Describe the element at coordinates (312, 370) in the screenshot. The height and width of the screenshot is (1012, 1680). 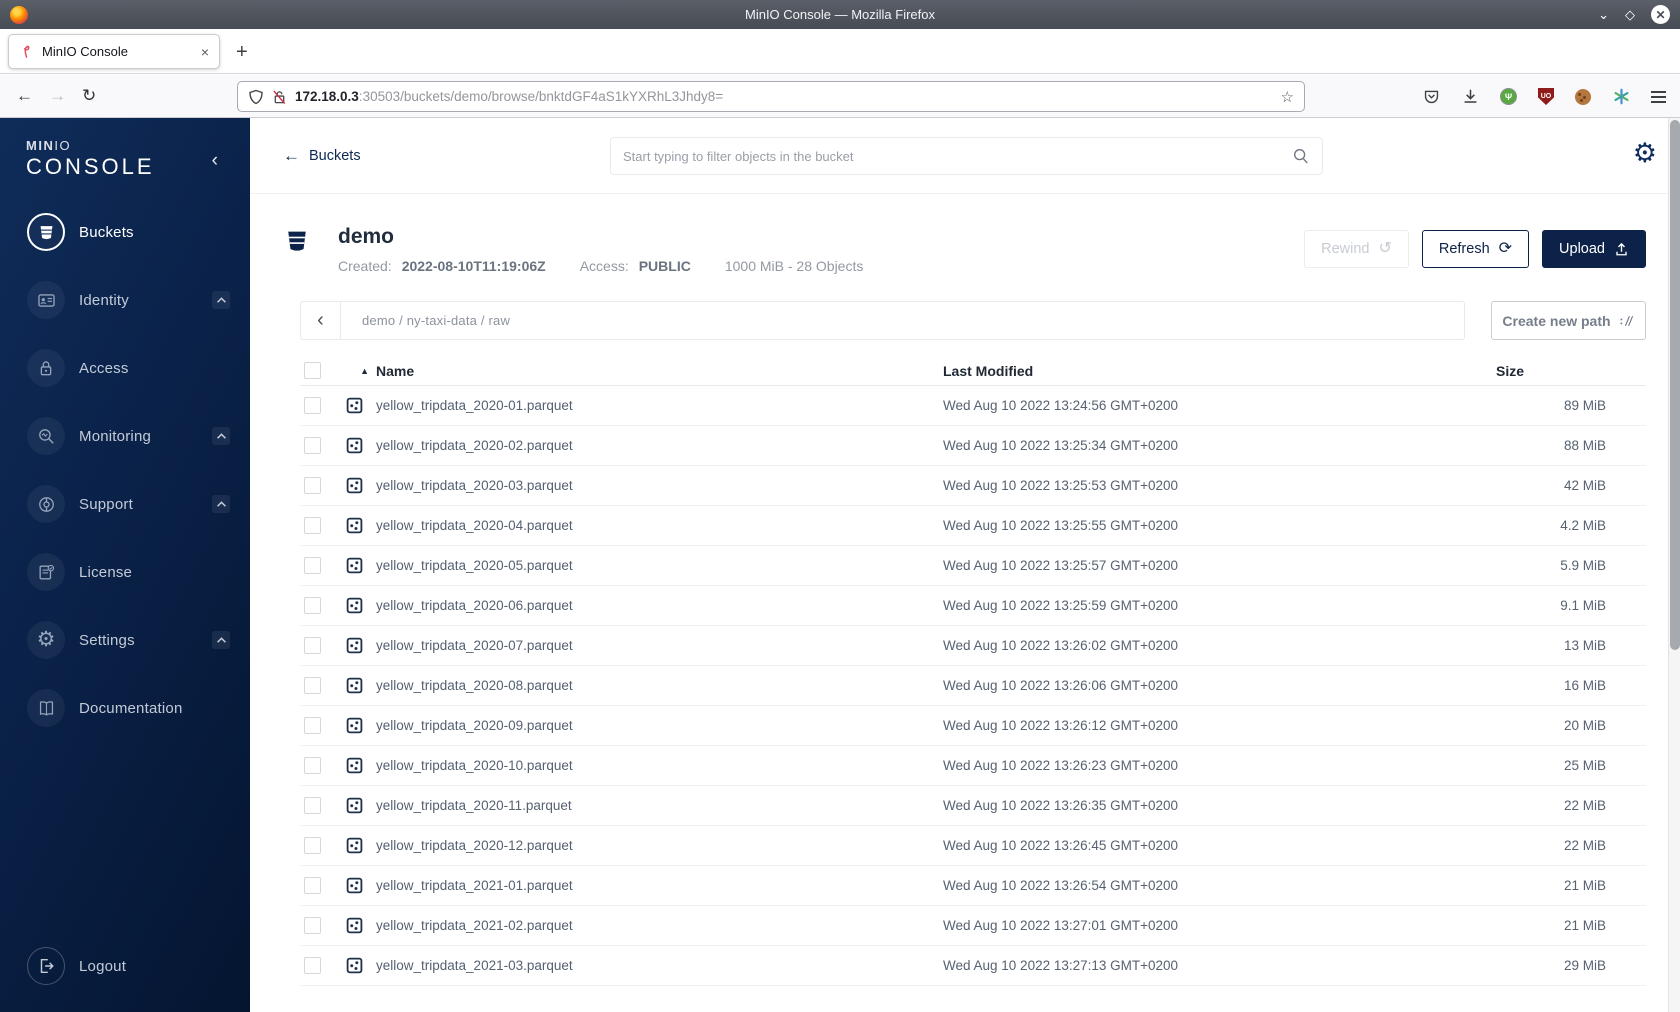
I see `select-all-checkbox` at that location.